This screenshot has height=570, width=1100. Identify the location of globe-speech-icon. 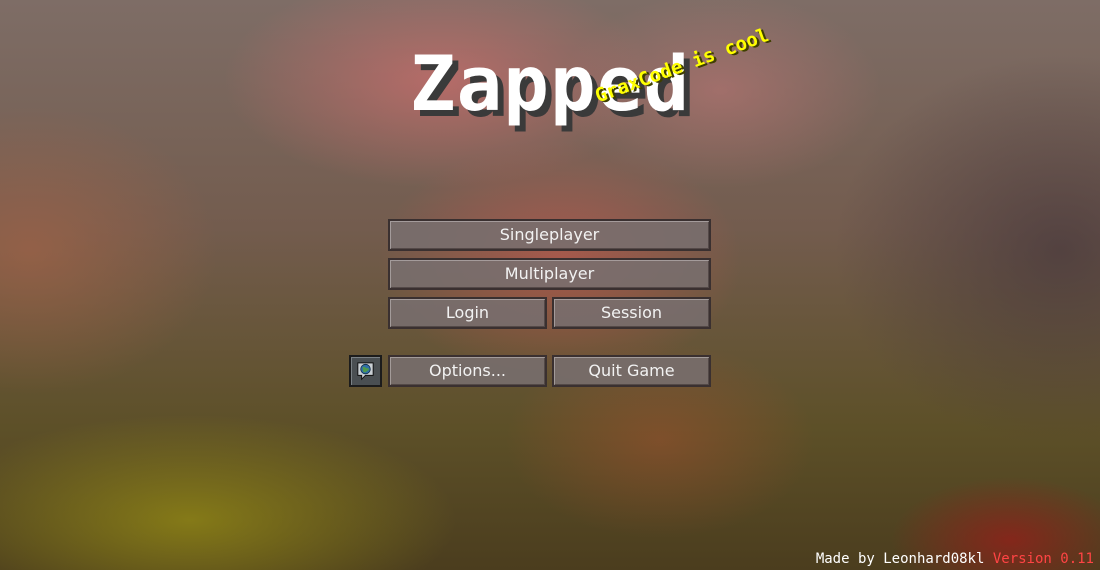
(365, 371).